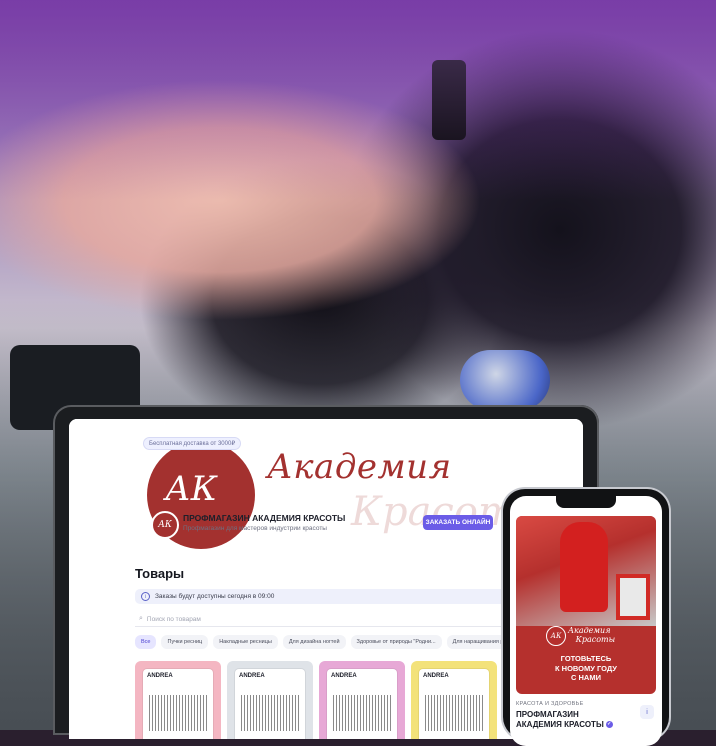 The width and height of the screenshot is (716, 746). Describe the element at coordinates (185, 642) in the screenshot. I see `category-tab-lash-bundles: Пучки ресниц` at that location.